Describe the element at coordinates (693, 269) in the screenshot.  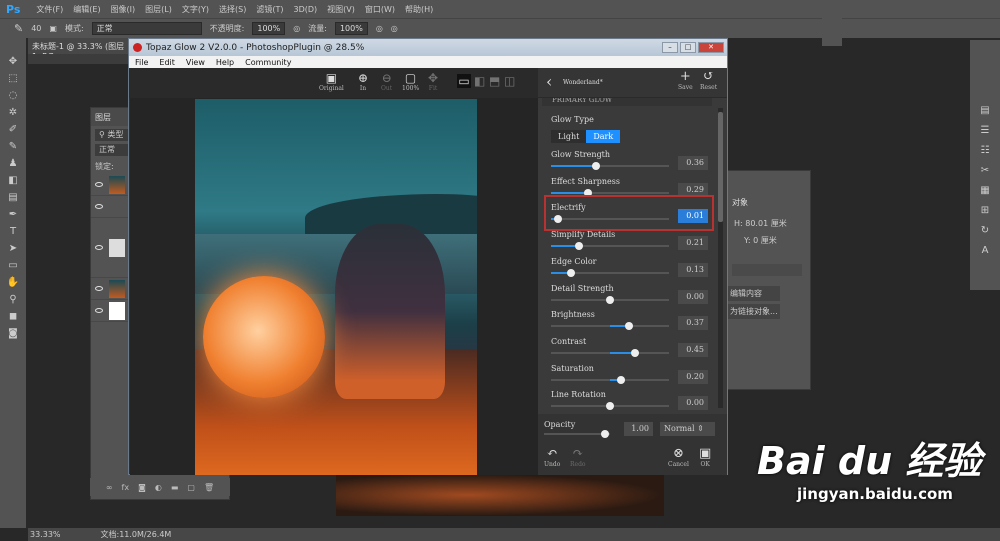
I see `slider-value: 0.13` at that location.